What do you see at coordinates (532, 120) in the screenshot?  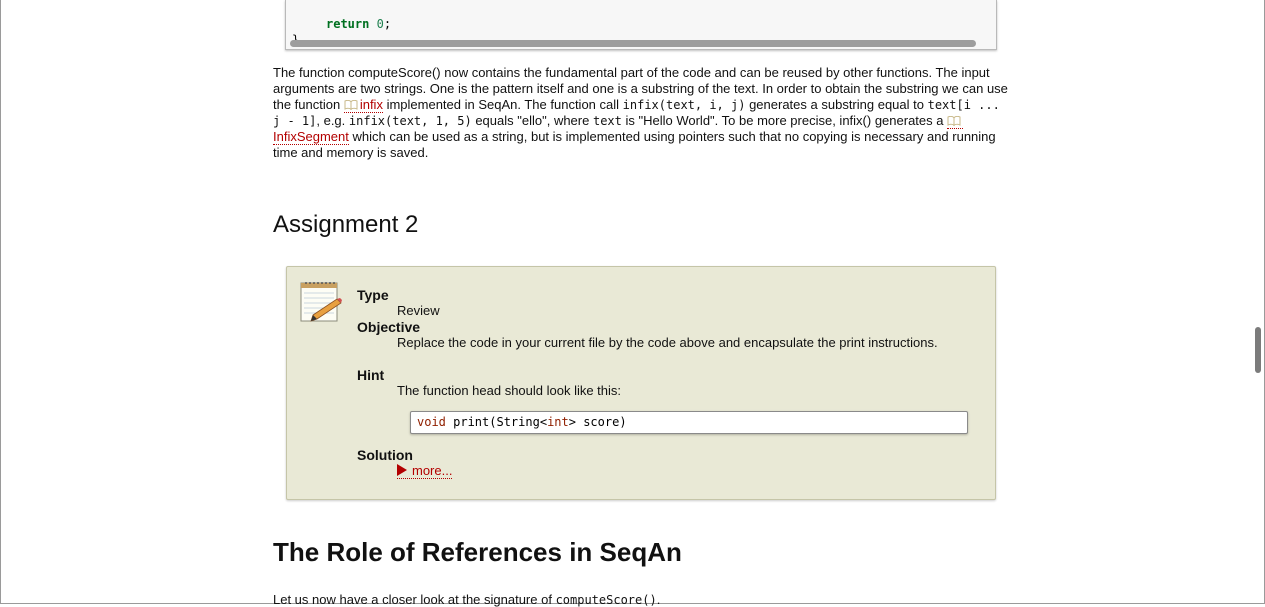 I see `para-text: equals "ello", where` at bounding box center [532, 120].